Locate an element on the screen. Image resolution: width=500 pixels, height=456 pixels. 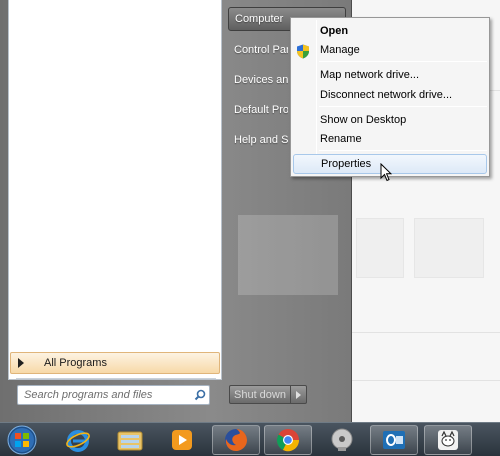
media-disc-icon is located at coordinates (342, 440).